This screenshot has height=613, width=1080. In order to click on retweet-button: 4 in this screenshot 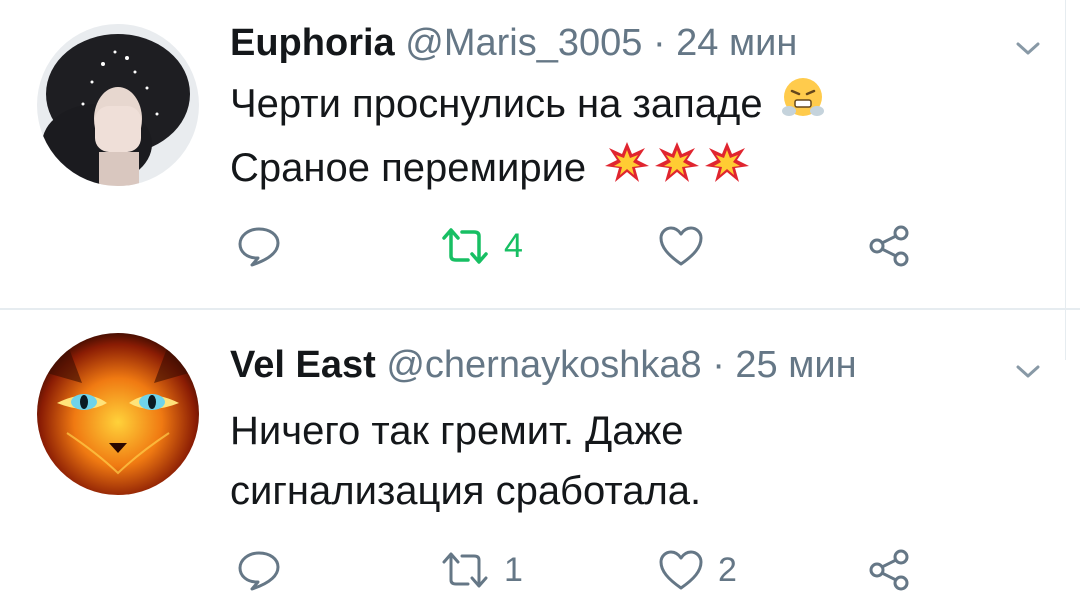, I will do `click(481, 246)`.